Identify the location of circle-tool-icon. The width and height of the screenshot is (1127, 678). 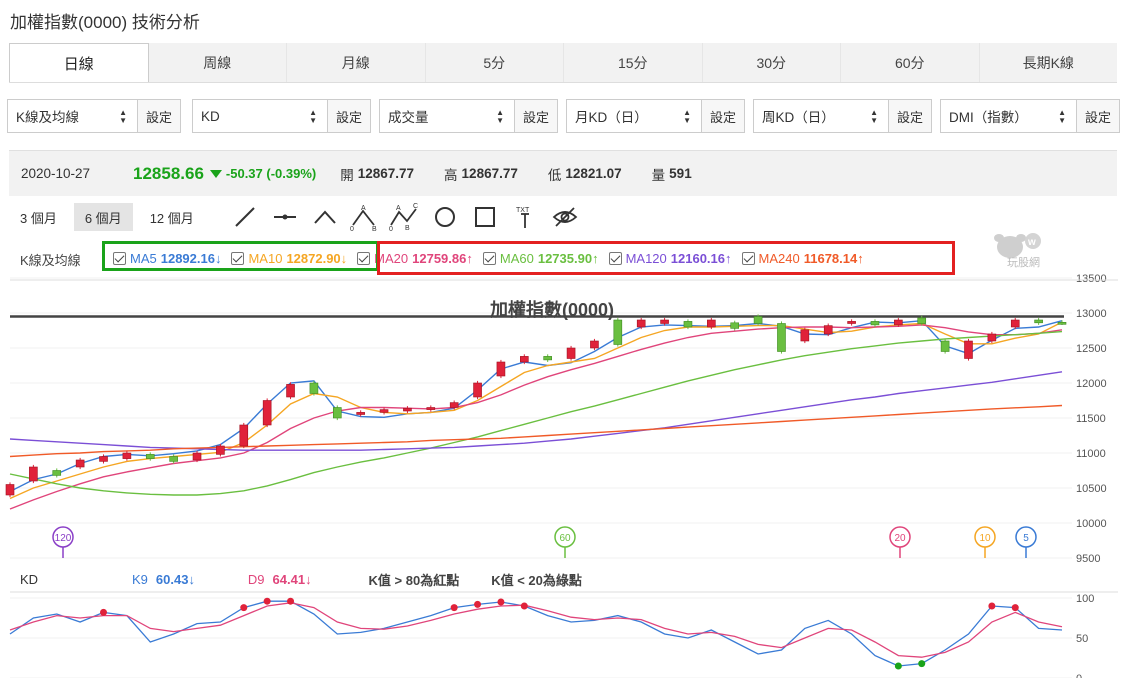
(445, 217).